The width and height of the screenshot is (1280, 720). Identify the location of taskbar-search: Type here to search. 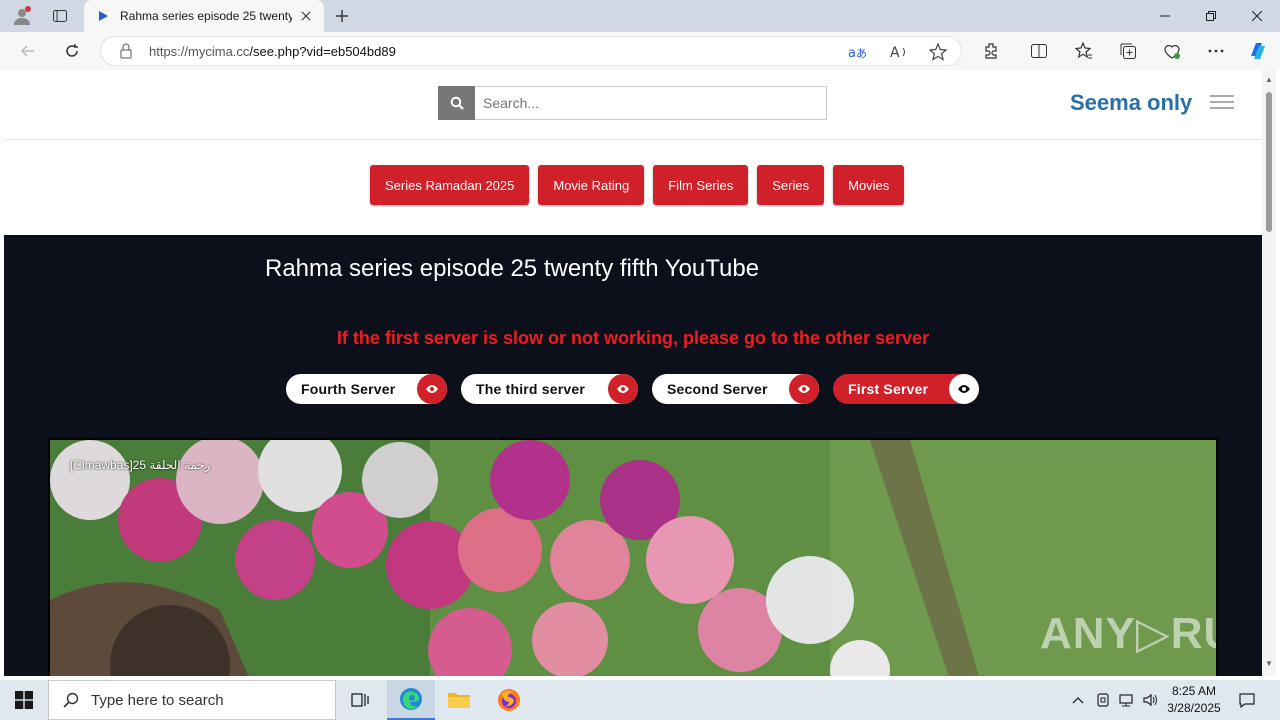
(192, 700).